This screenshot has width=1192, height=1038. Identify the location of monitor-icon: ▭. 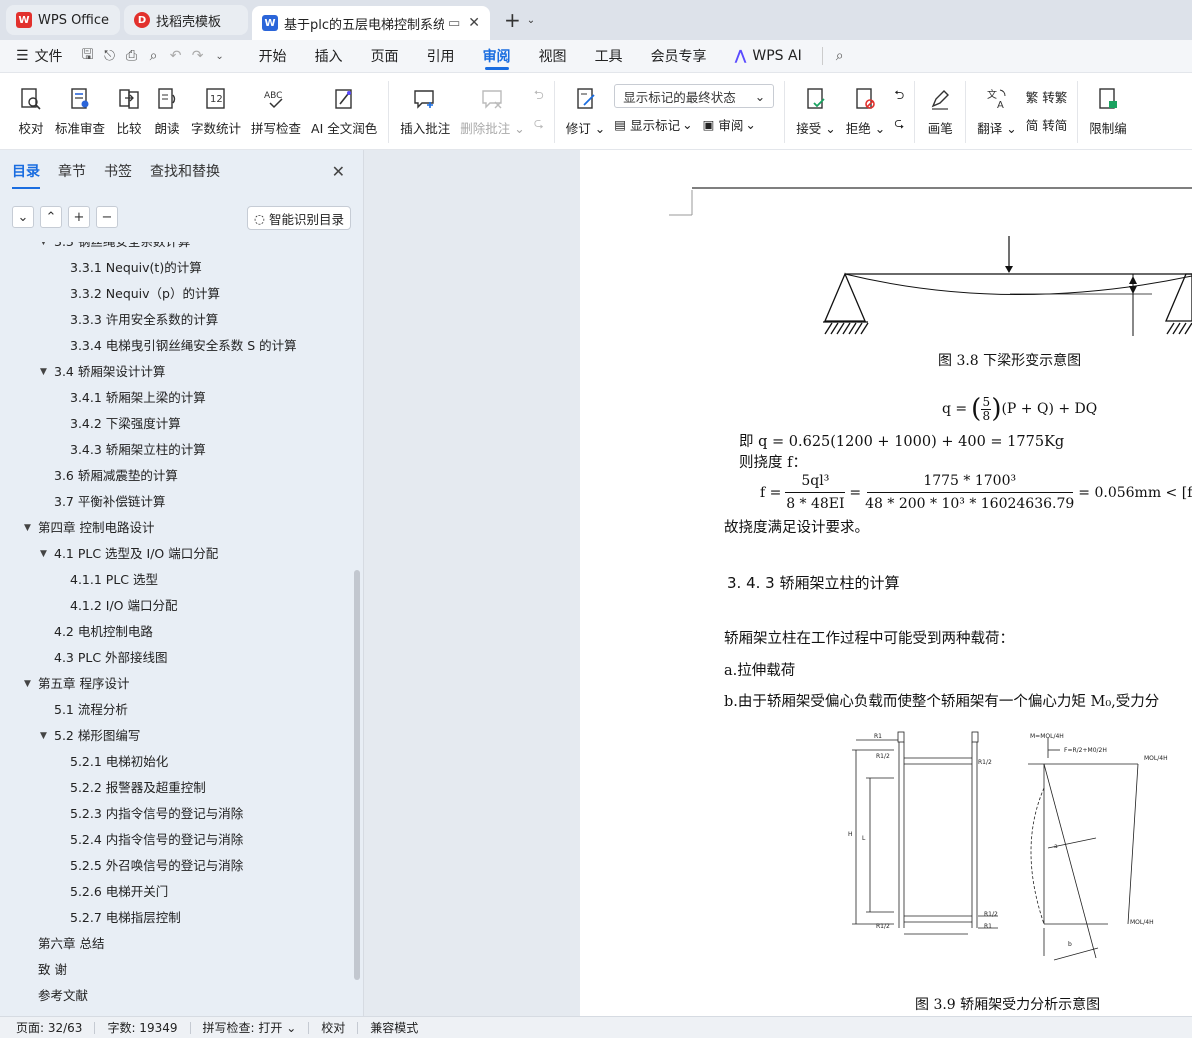
(454, 23).